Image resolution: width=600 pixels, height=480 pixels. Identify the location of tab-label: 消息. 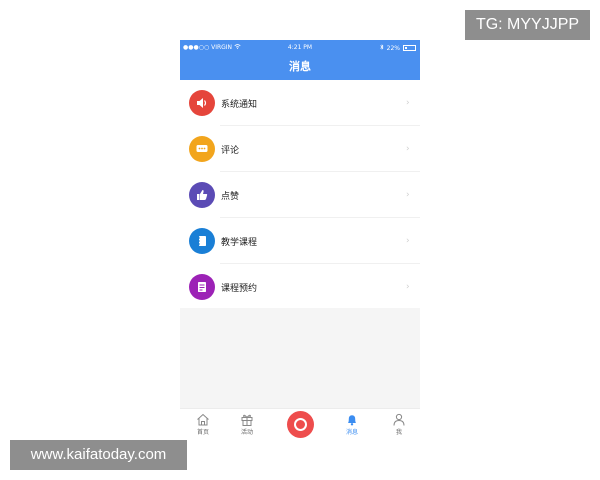
(351, 432).